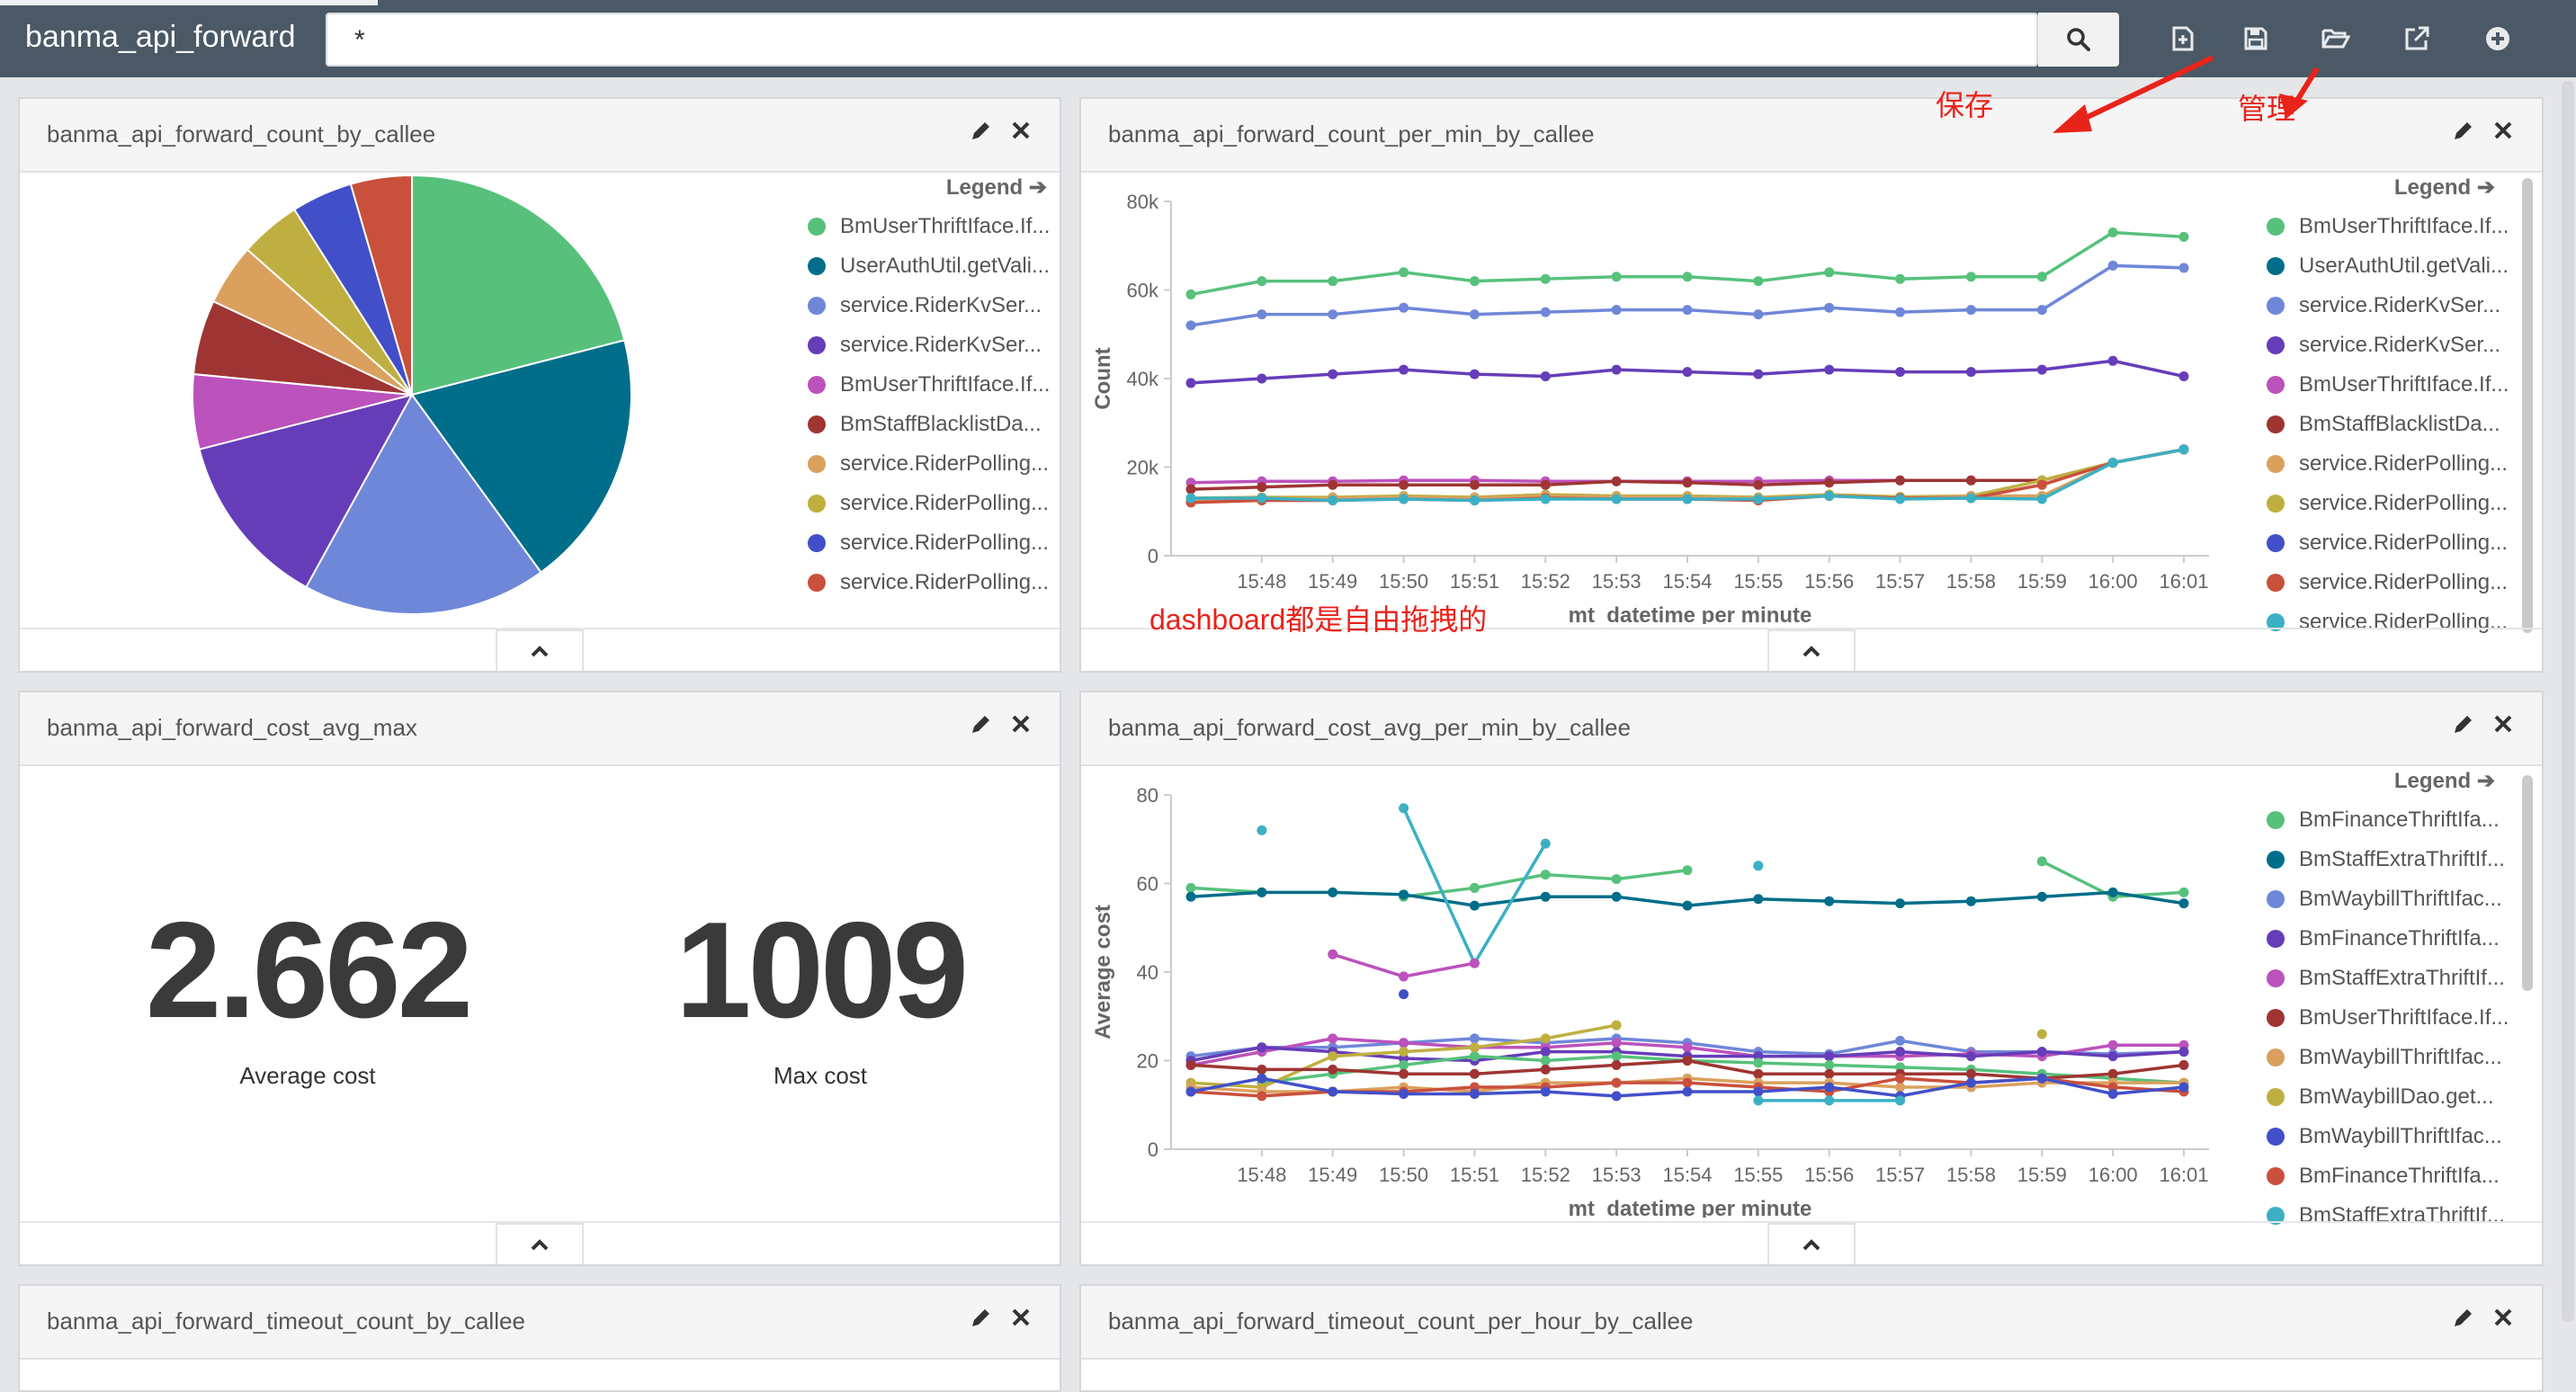 The width and height of the screenshot is (2576, 1392). What do you see at coordinates (2078, 40) in the screenshot?
I see `search-button` at bounding box center [2078, 40].